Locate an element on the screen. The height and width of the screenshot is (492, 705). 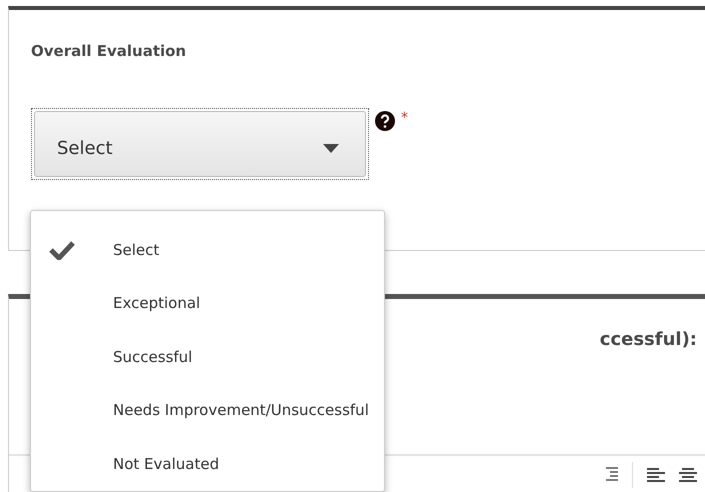
align-center-icon is located at coordinates (688, 475).